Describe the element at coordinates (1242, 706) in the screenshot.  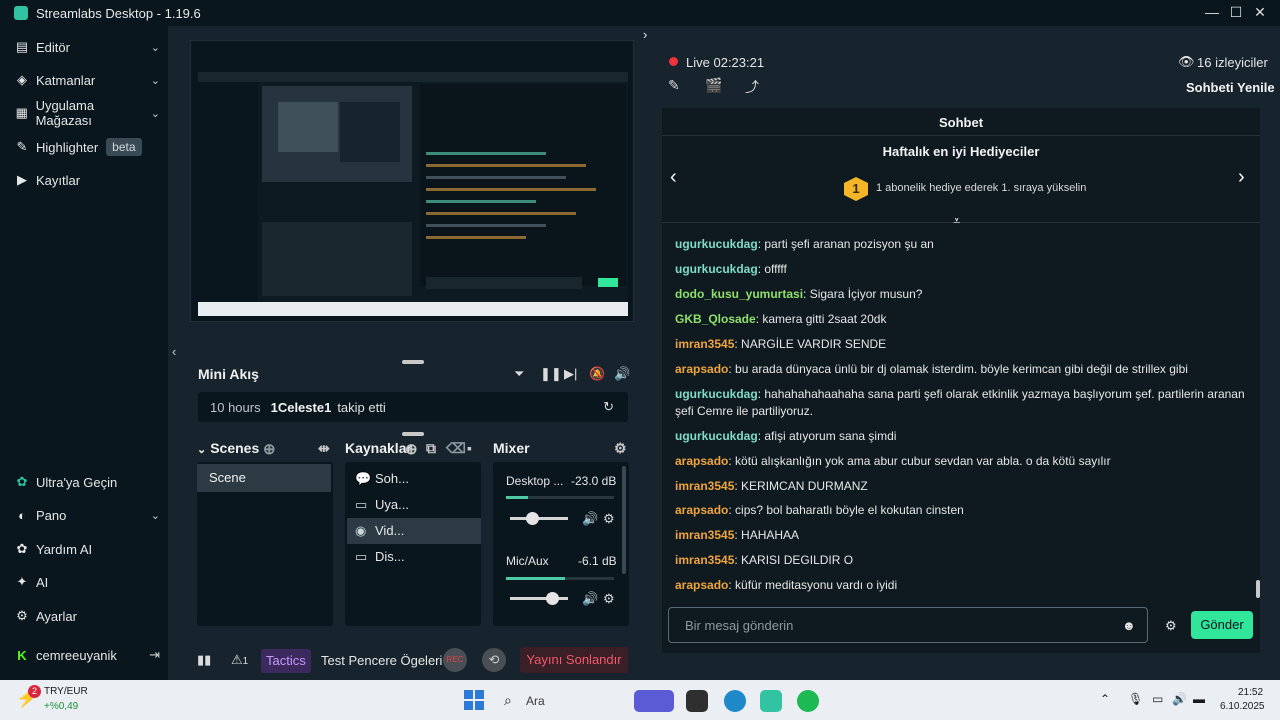
I see `clock-date: 6.10.2025` at that location.